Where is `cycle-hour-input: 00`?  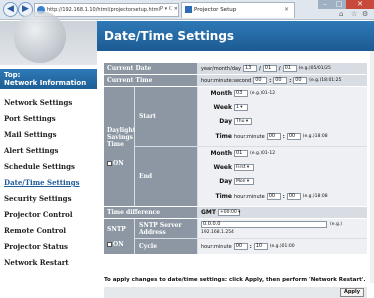 cycle-hour-input: 00 is located at coordinates (240, 246).